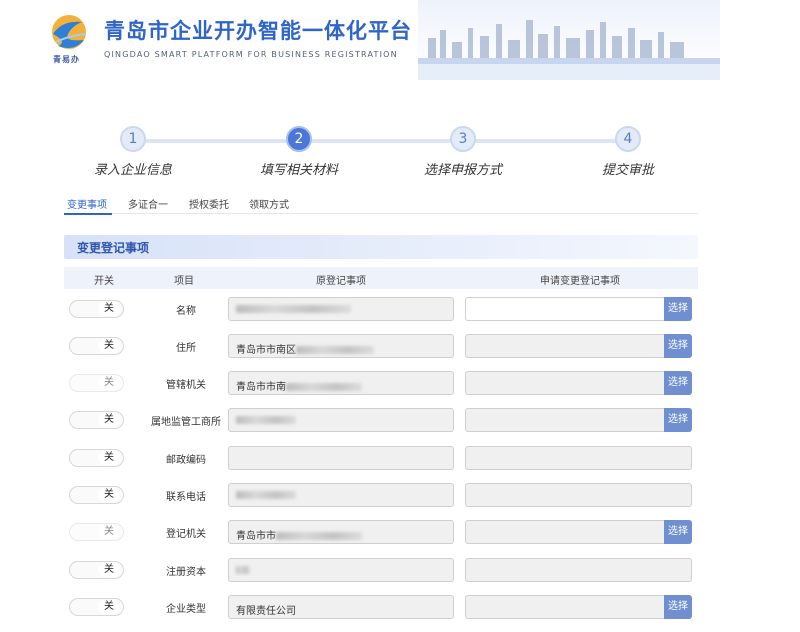 This screenshot has width=800, height=632. What do you see at coordinates (266, 611) in the screenshot?
I see `original-value: 有限责任公司` at bounding box center [266, 611].